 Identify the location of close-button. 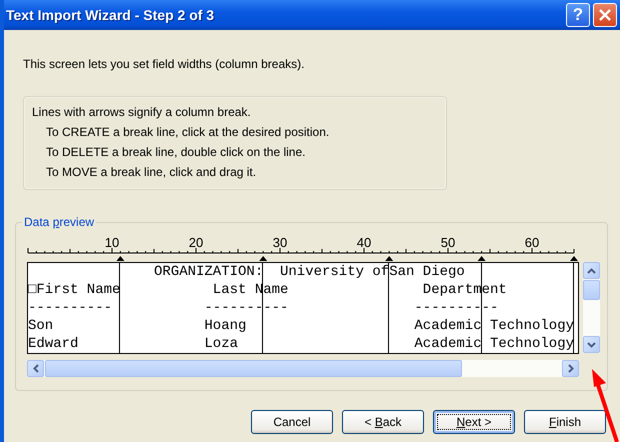
(605, 15).